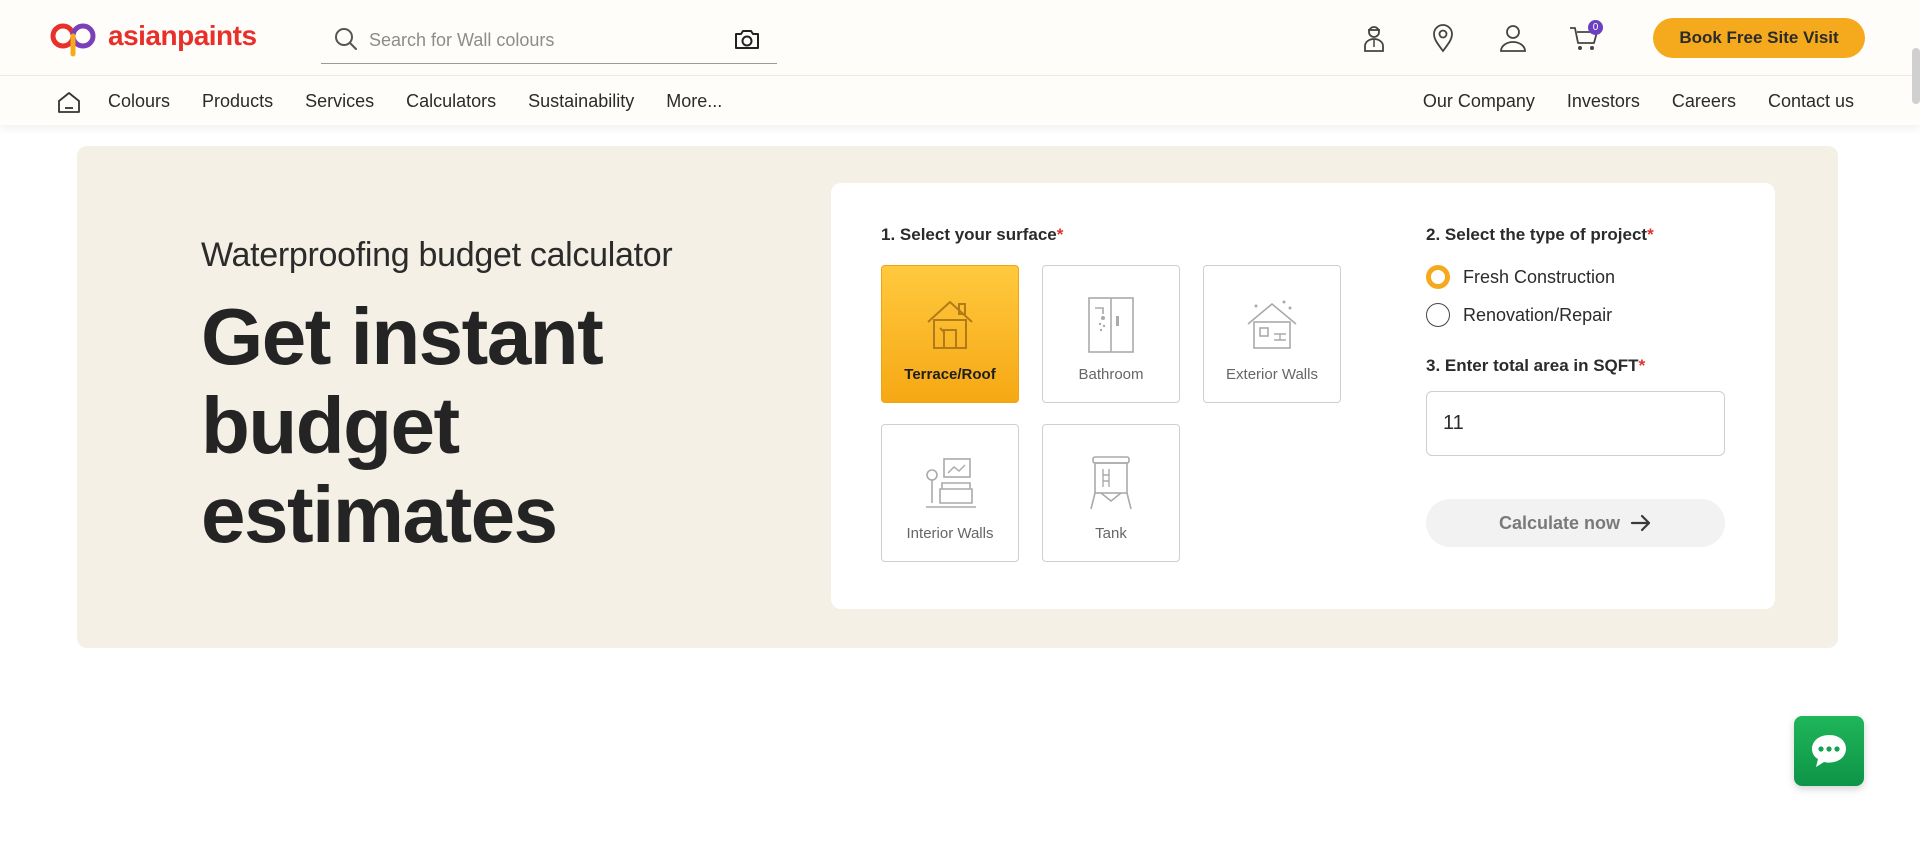 The height and width of the screenshot is (847, 1920). I want to click on hero-title: Get instant budget estimates, so click(402, 425).